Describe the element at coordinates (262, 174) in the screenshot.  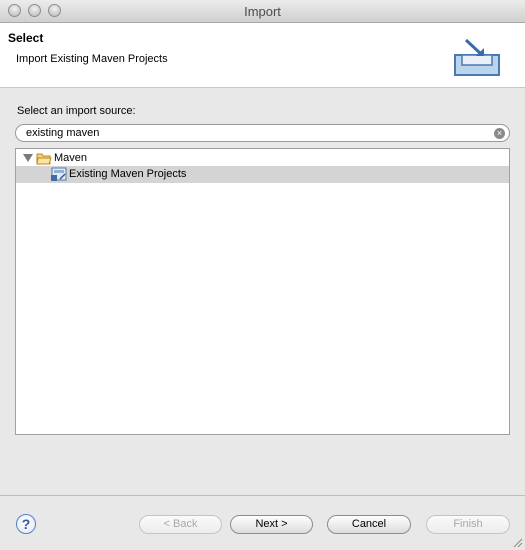
I see `tree-item-existing-maven-projects: Existing Maven Projects` at that location.